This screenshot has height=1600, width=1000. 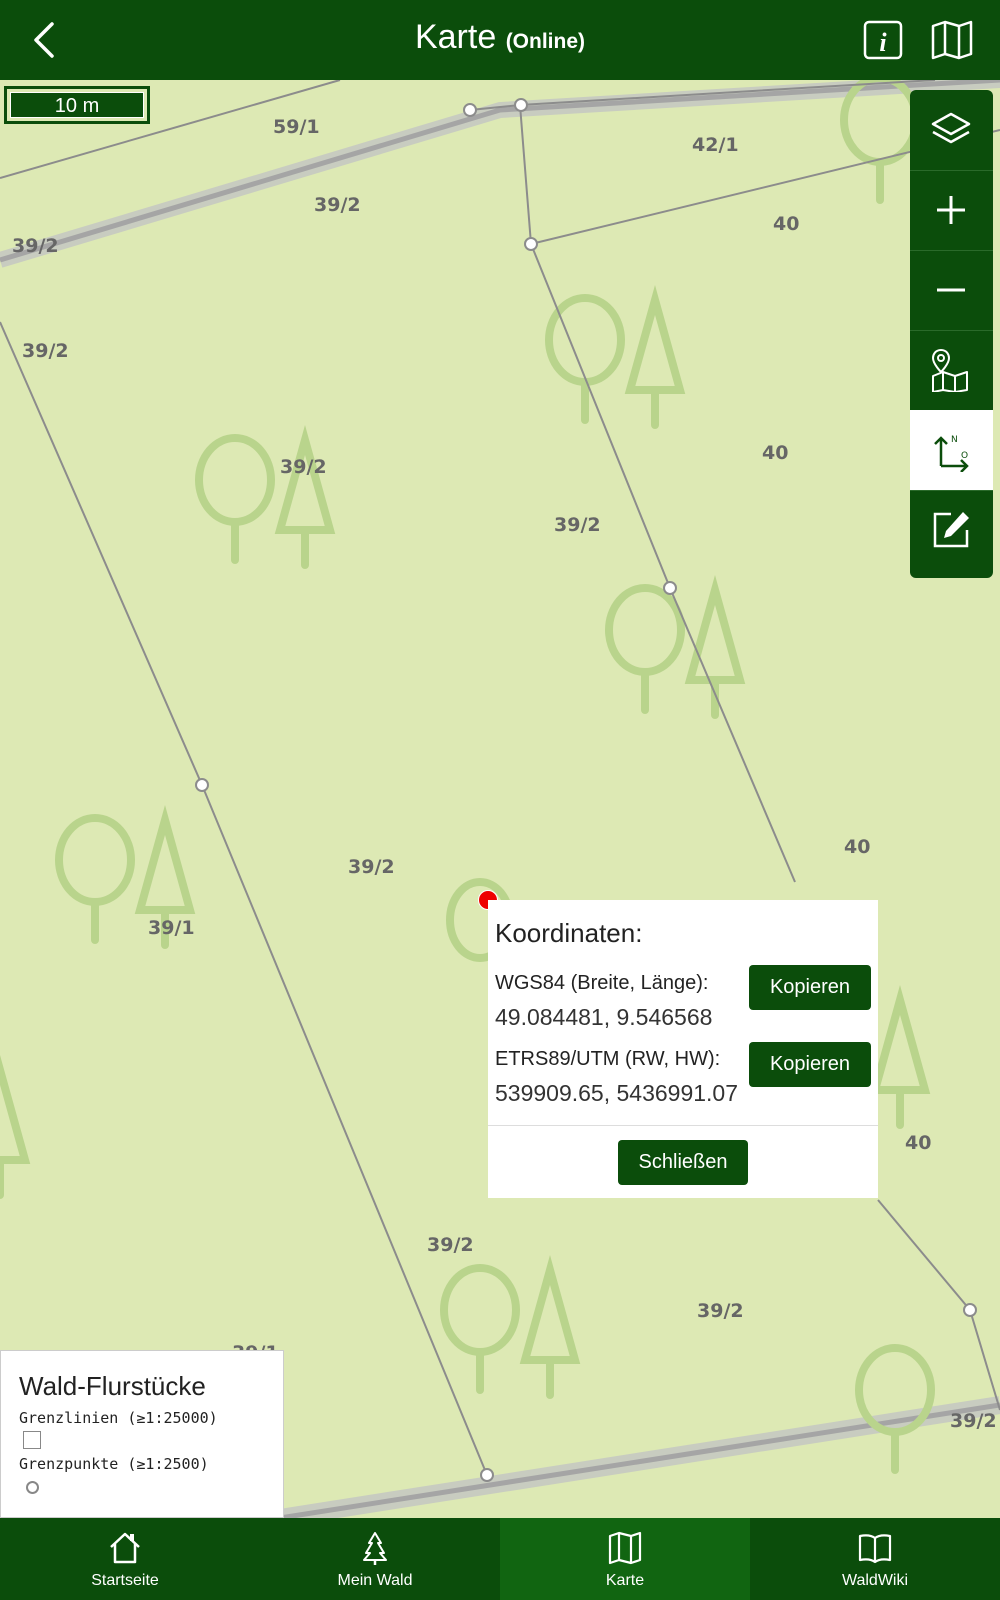 I want to click on locate-button, so click(x=951, y=370).